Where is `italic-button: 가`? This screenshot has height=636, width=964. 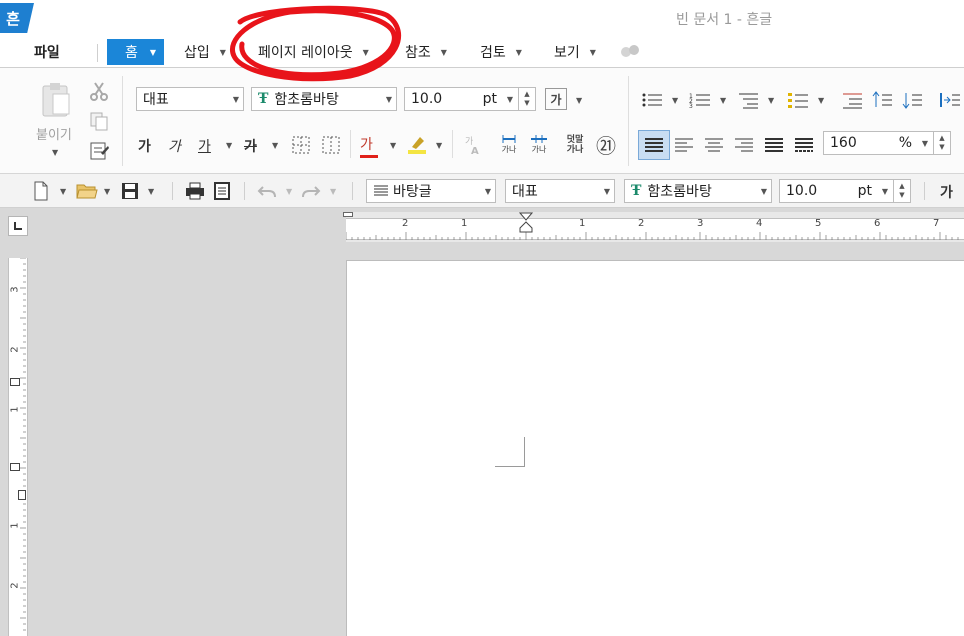
italic-button: 가 is located at coordinates (174, 146).